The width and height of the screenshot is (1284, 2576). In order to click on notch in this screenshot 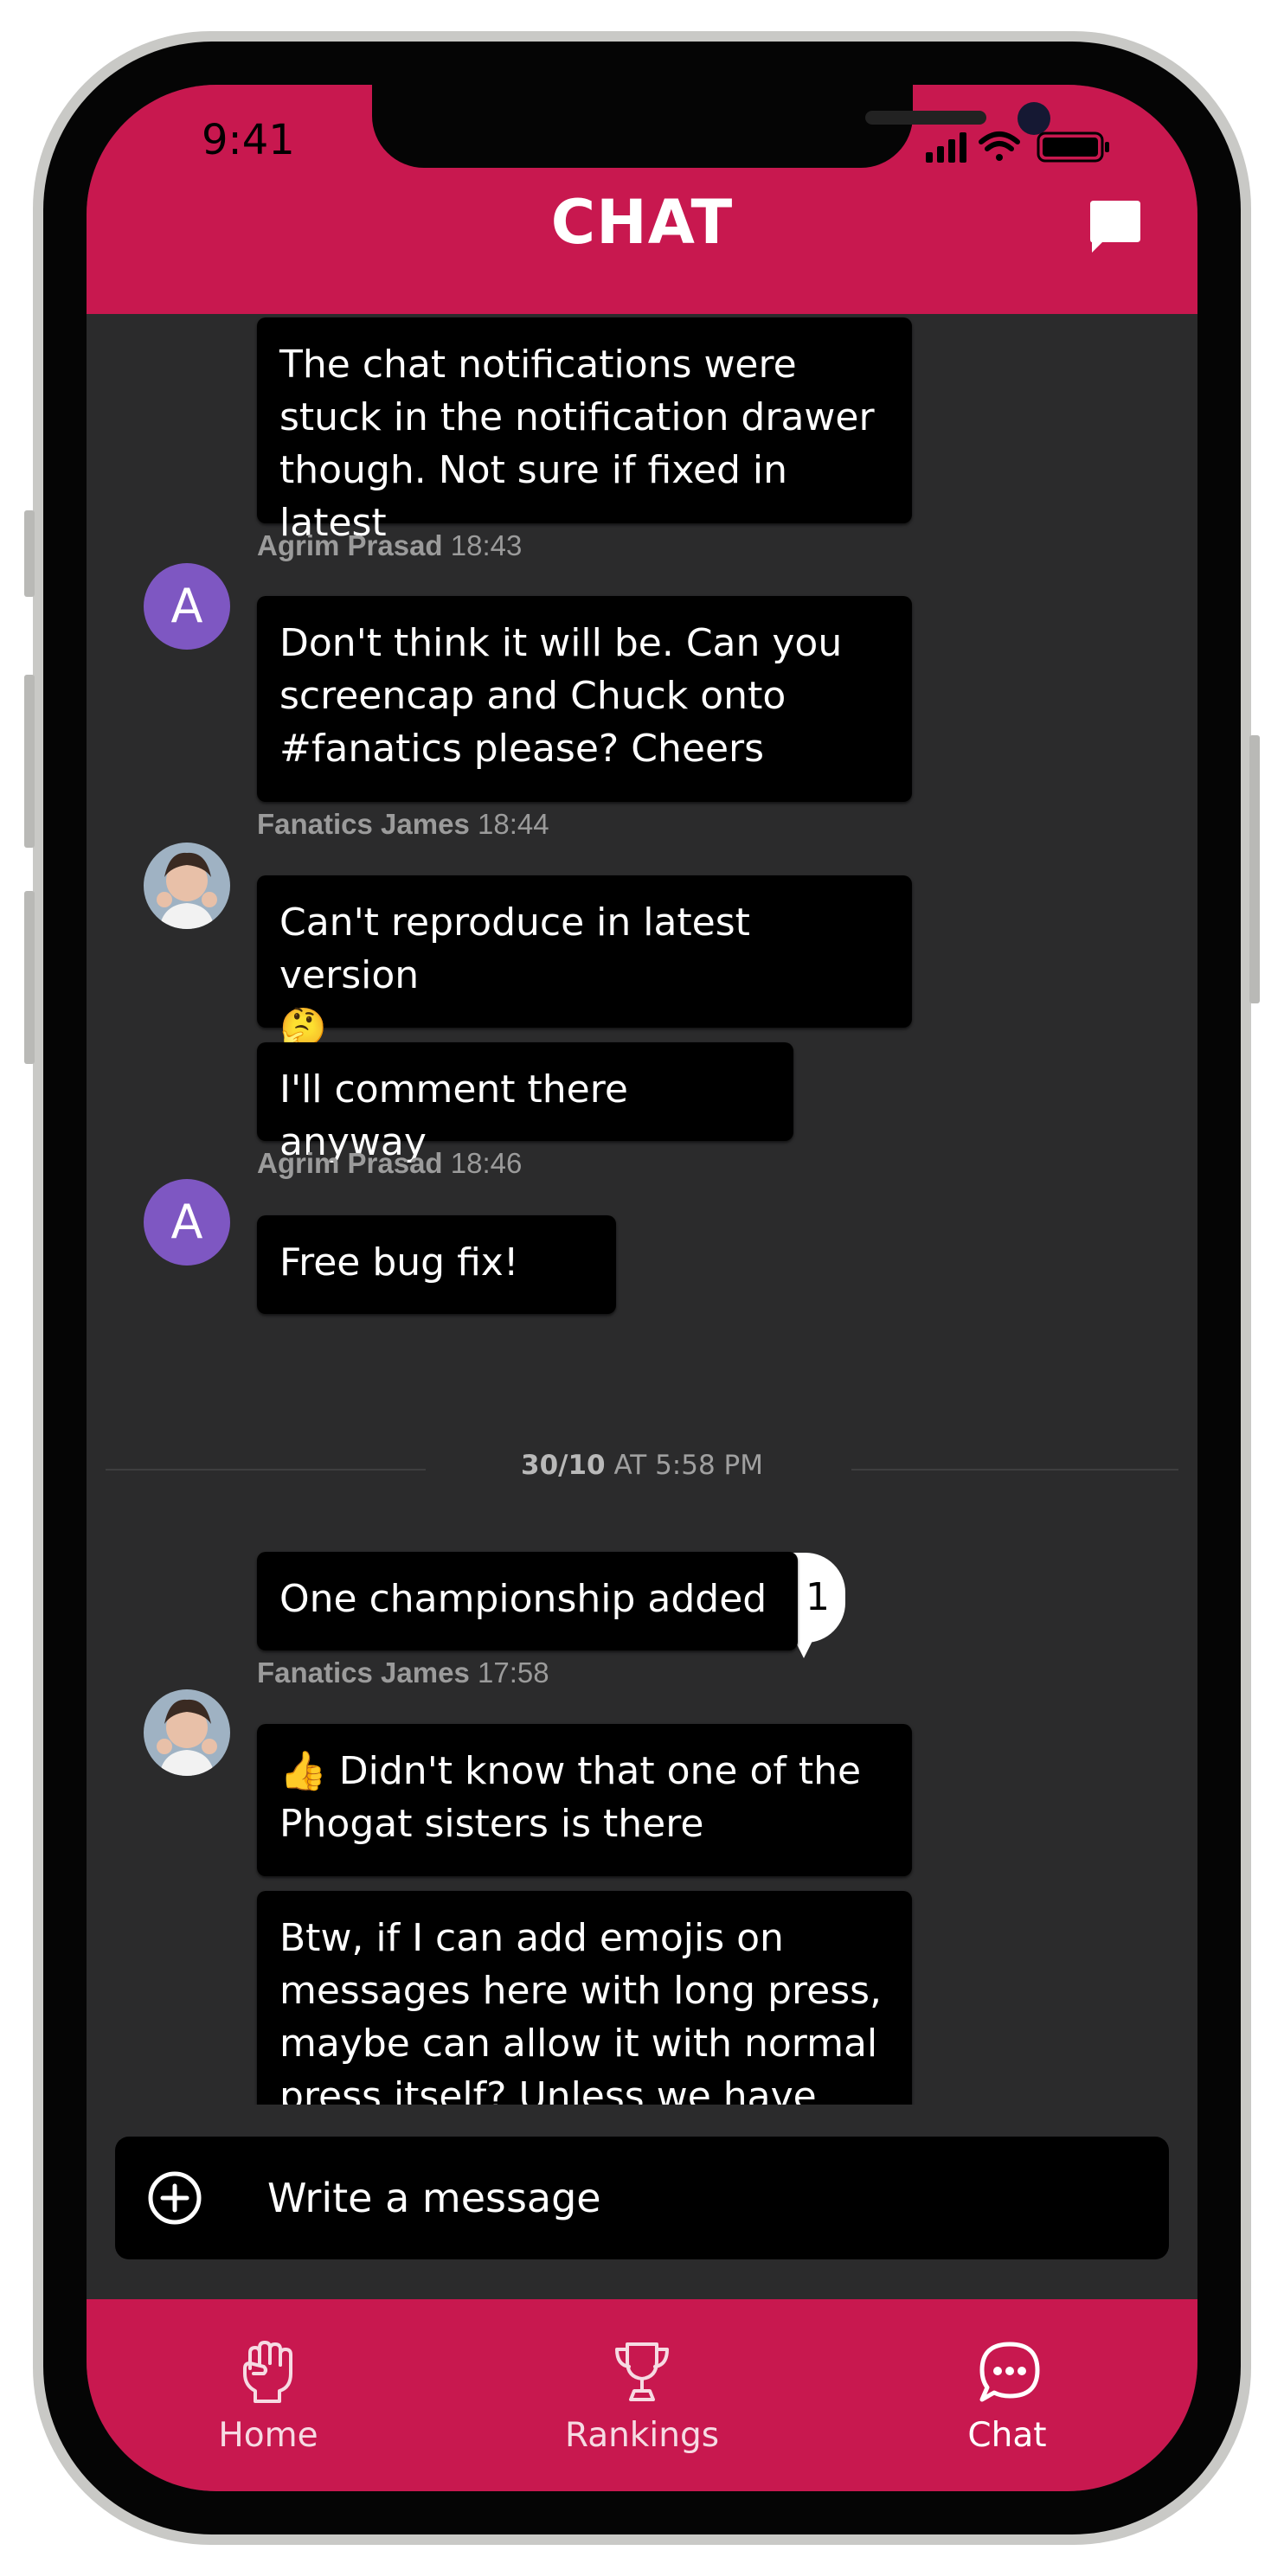, I will do `click(711, 126)`.